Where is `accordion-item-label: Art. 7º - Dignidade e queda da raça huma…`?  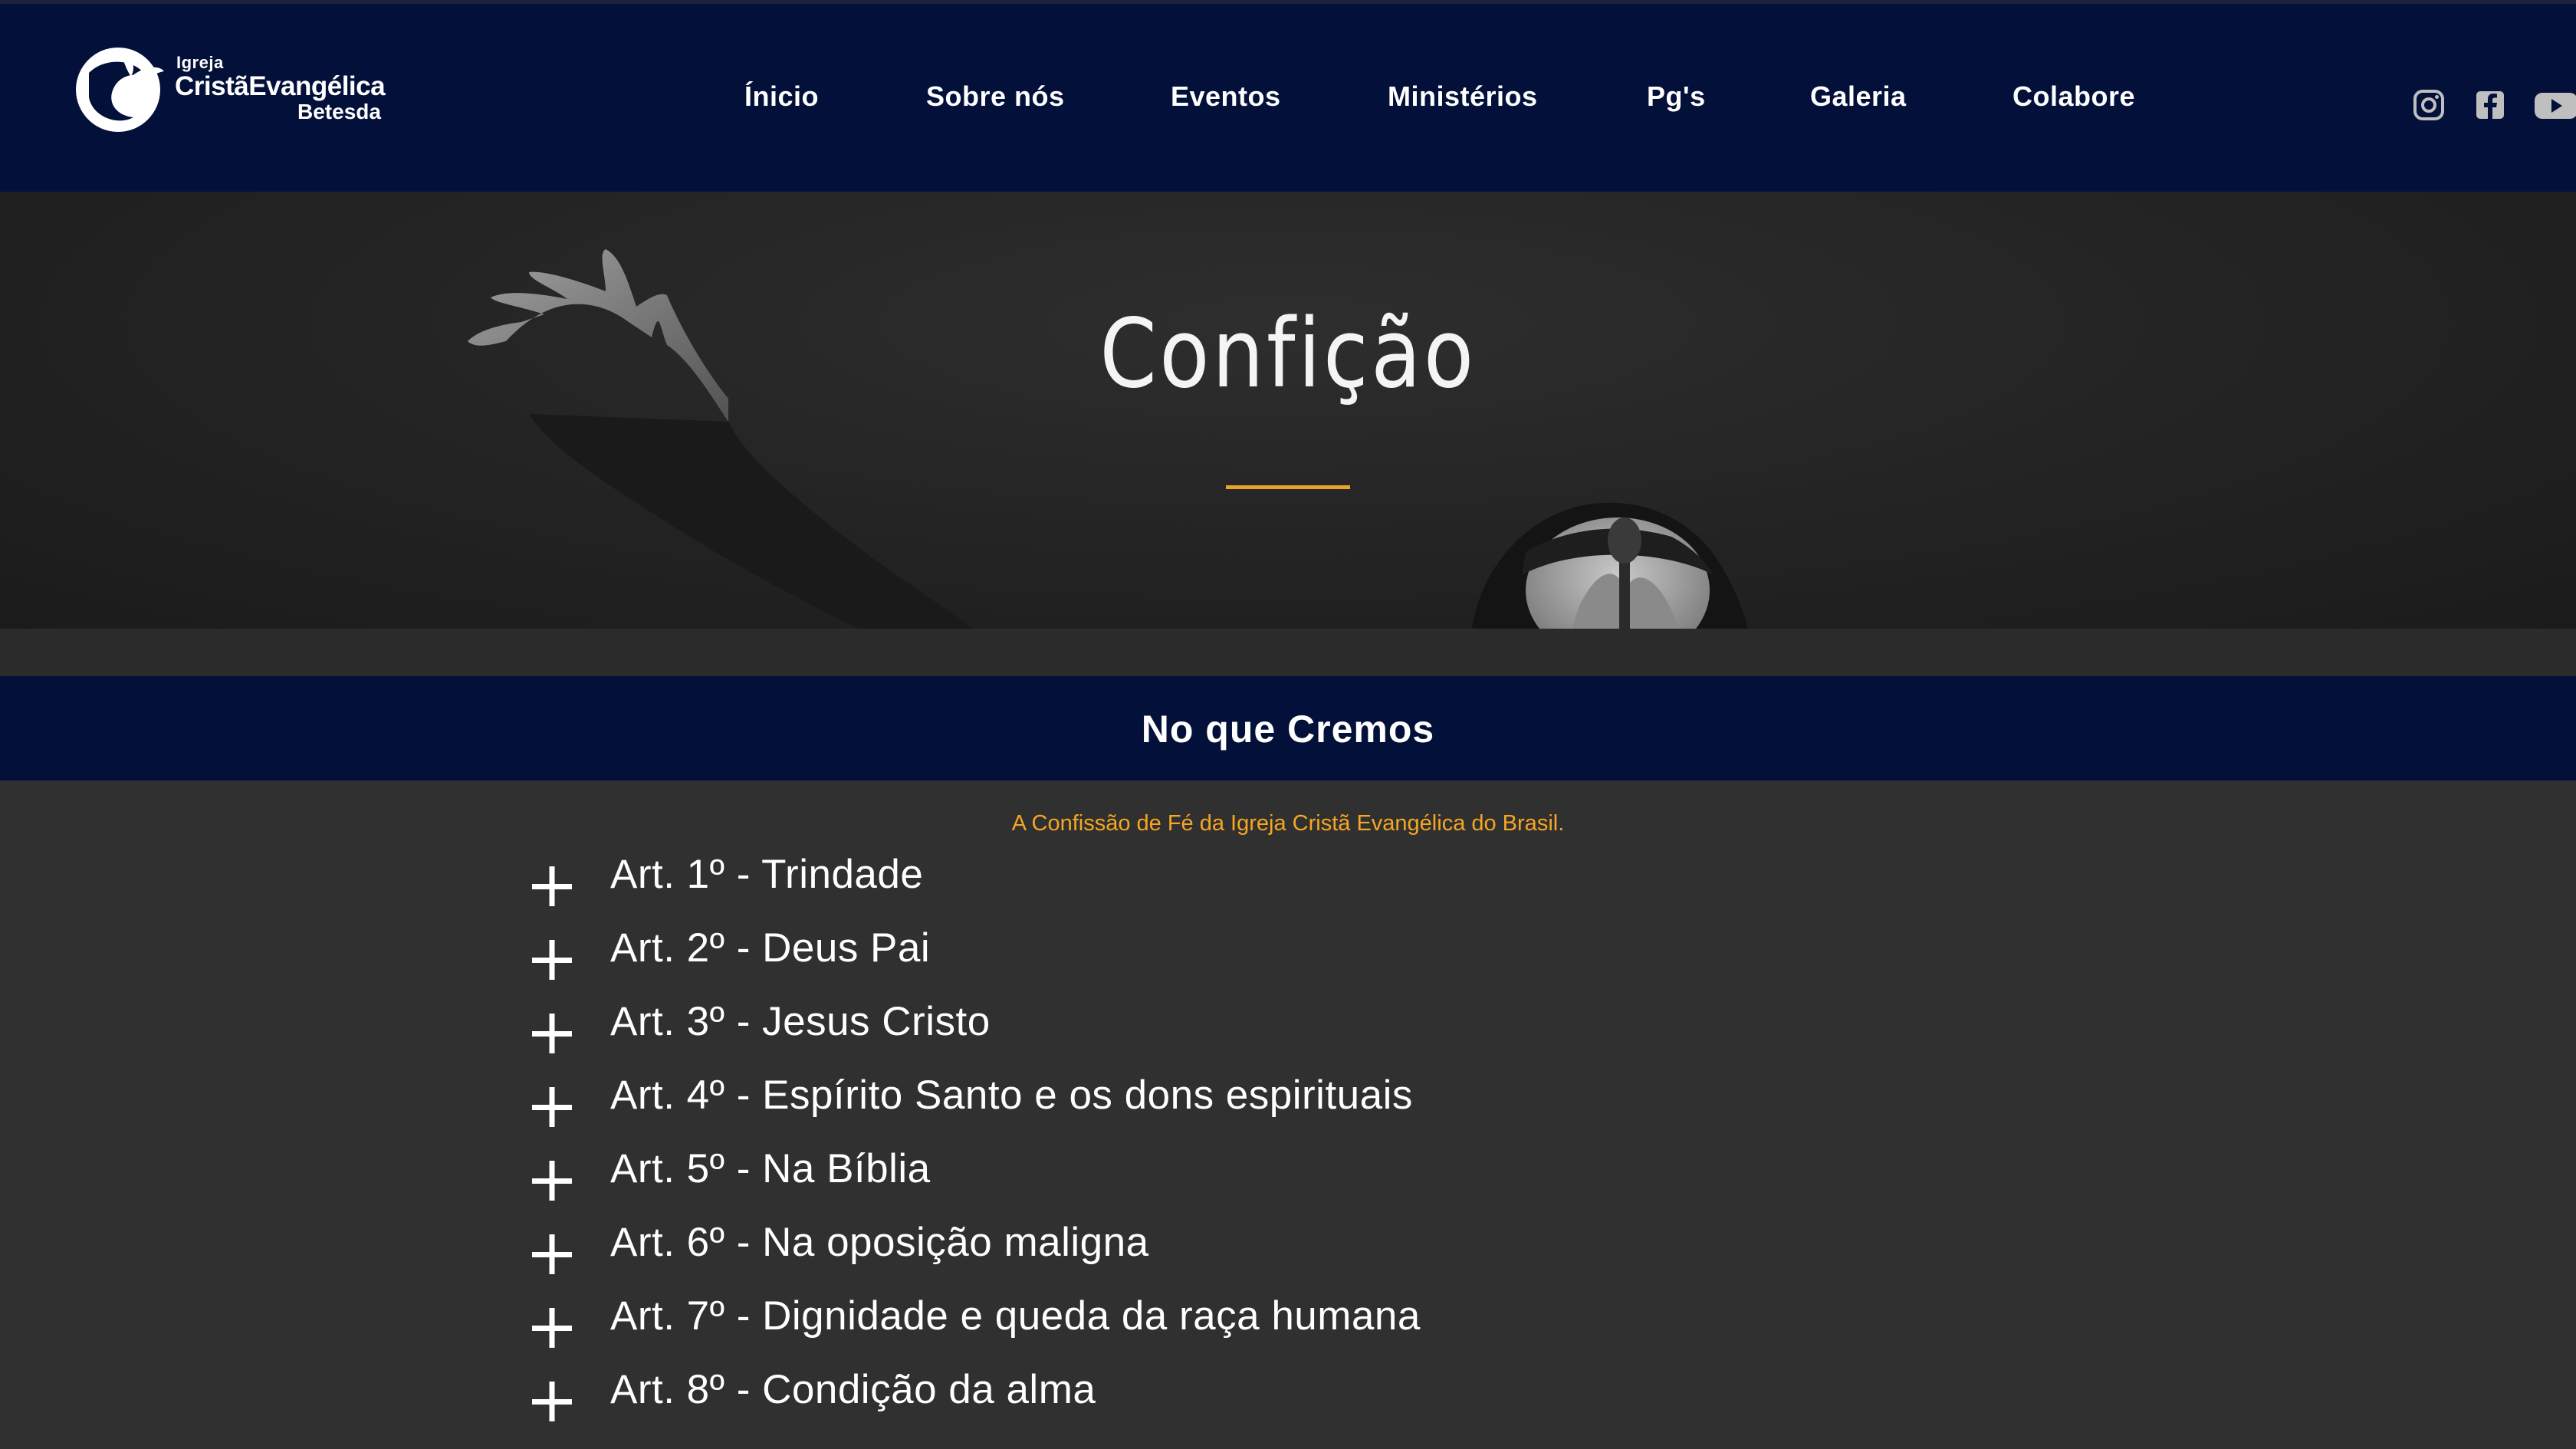
accordion-item-label: Art. 7º - Dignidade e queda da raça huma… is located at coordinates (1015, 1316).